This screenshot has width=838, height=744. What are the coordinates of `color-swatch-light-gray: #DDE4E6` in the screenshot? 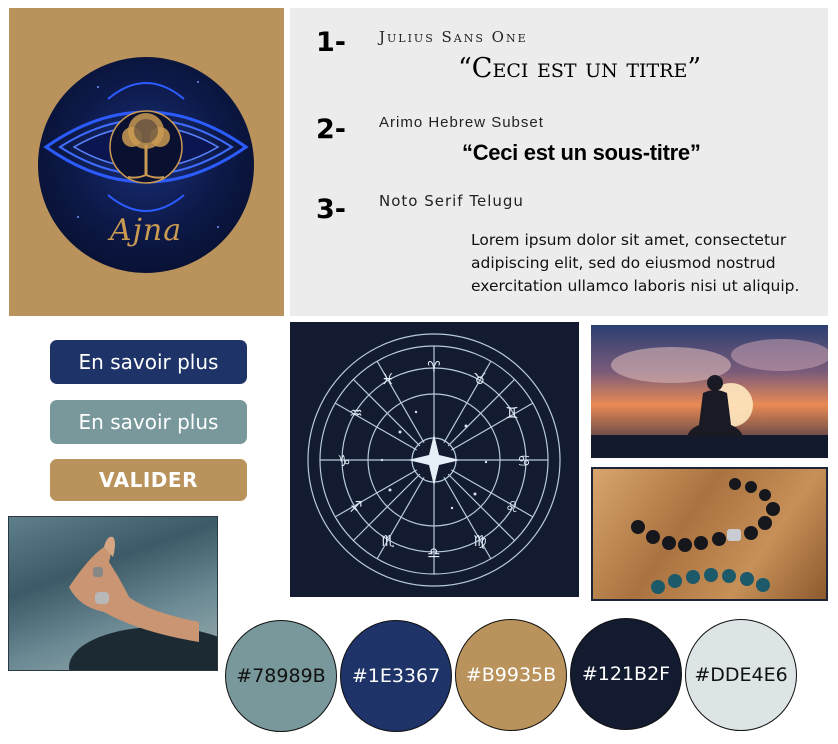 It's located at (741, 675).